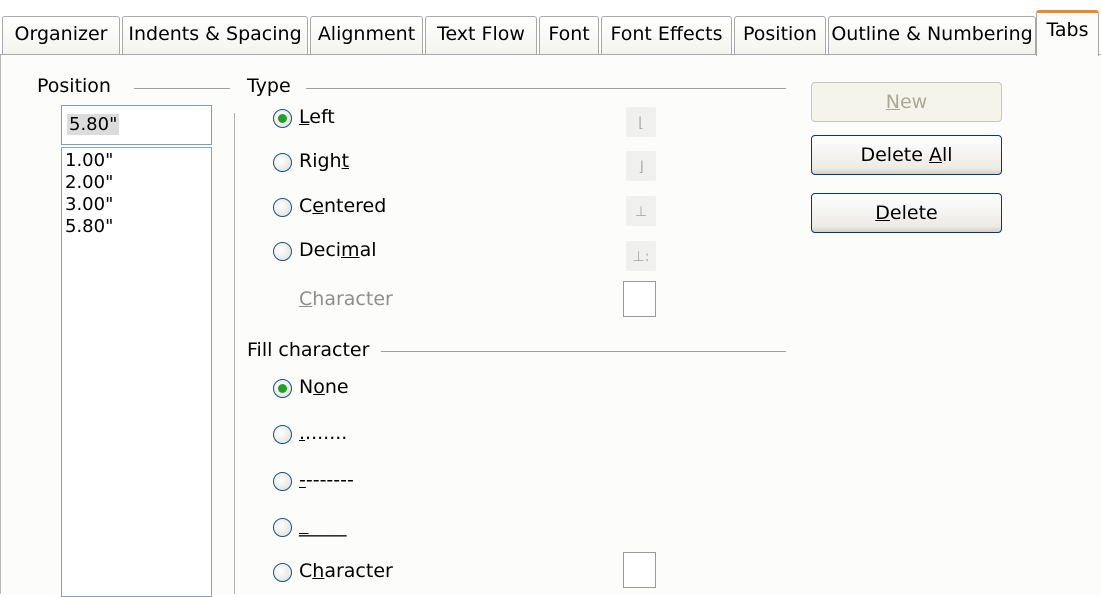 The width and height of the screenshot is (1101, 597). What do you see at coordinates (346, 299) in the screenshot?
I see `type-character-label: Character` at bounding box center [346, 299].